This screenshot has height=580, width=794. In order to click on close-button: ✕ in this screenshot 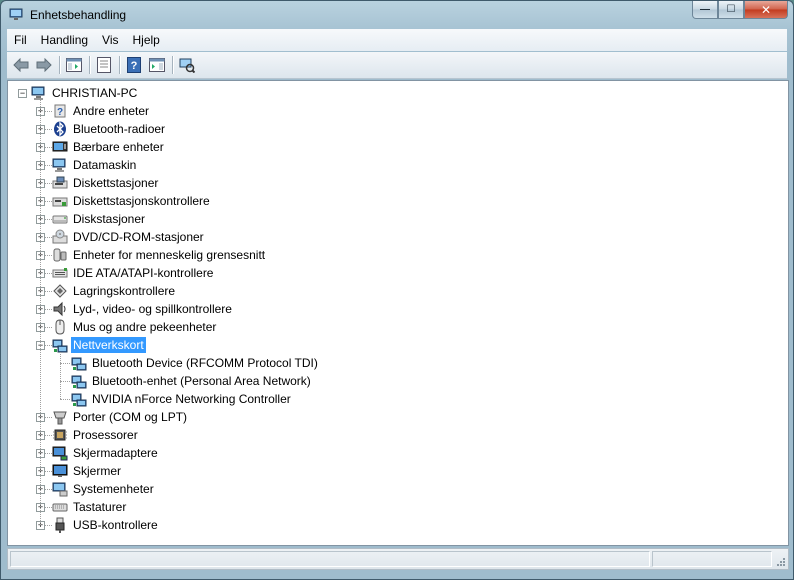, I will do `click(766, 10)`.